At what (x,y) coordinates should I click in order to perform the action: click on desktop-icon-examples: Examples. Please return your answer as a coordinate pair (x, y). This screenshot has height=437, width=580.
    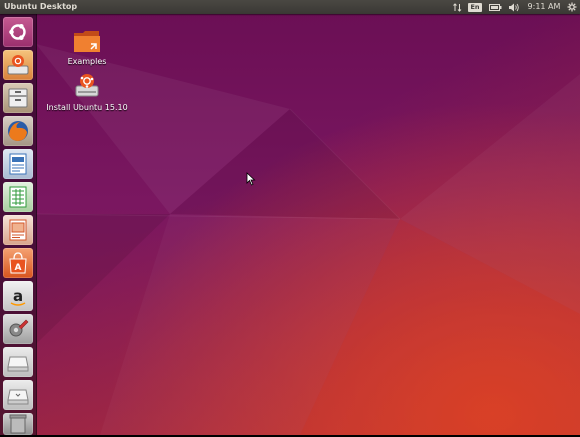
    Looking at the image, I should click on (87, 47).